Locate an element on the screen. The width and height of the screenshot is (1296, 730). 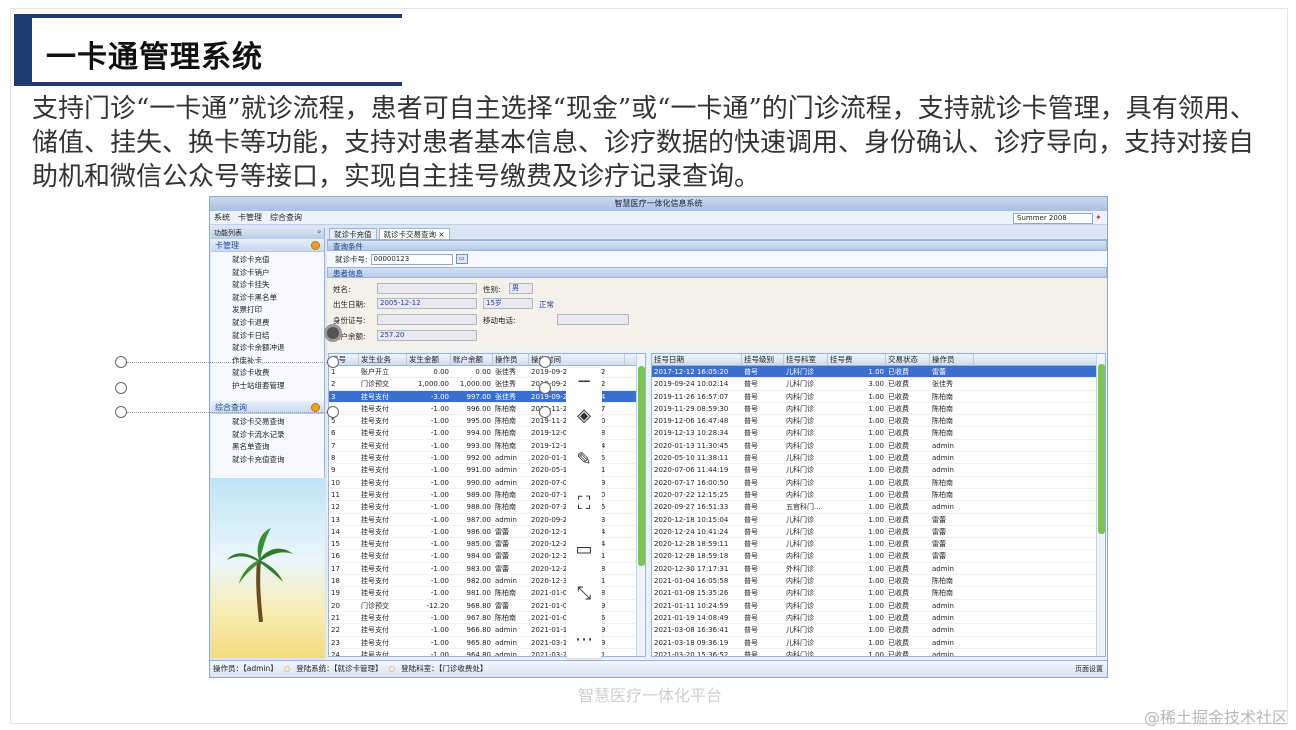
menu-query: 综合查询 is located at coordinates (286, 217).